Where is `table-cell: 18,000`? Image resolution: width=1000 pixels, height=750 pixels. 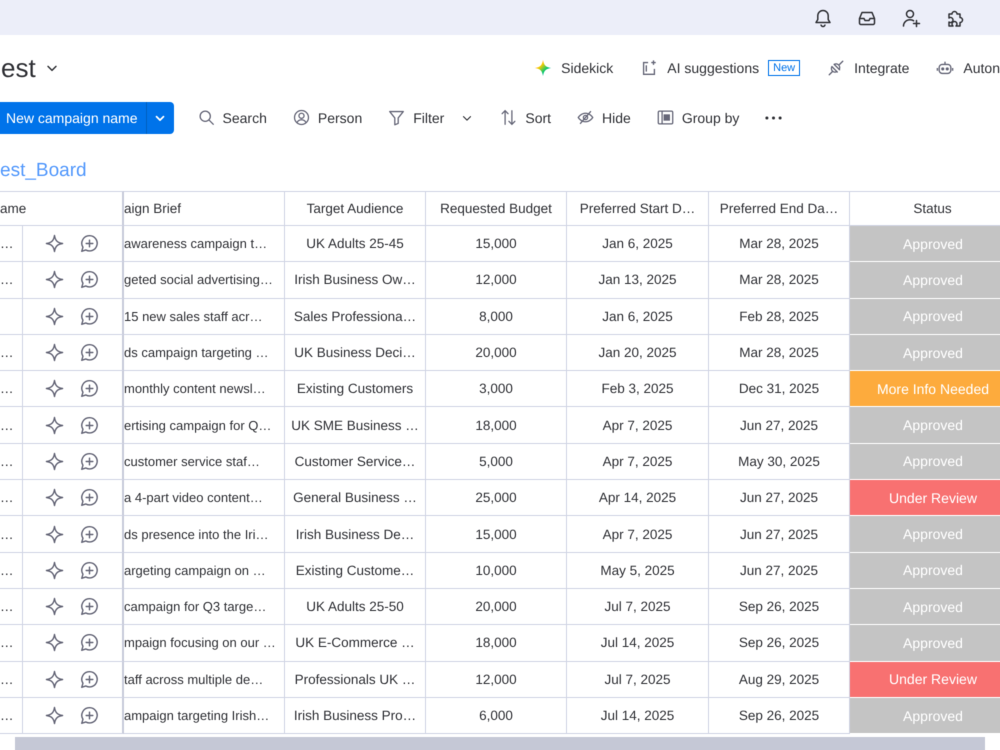 table-cell: 18,000 is located at coordinates (496, 425).